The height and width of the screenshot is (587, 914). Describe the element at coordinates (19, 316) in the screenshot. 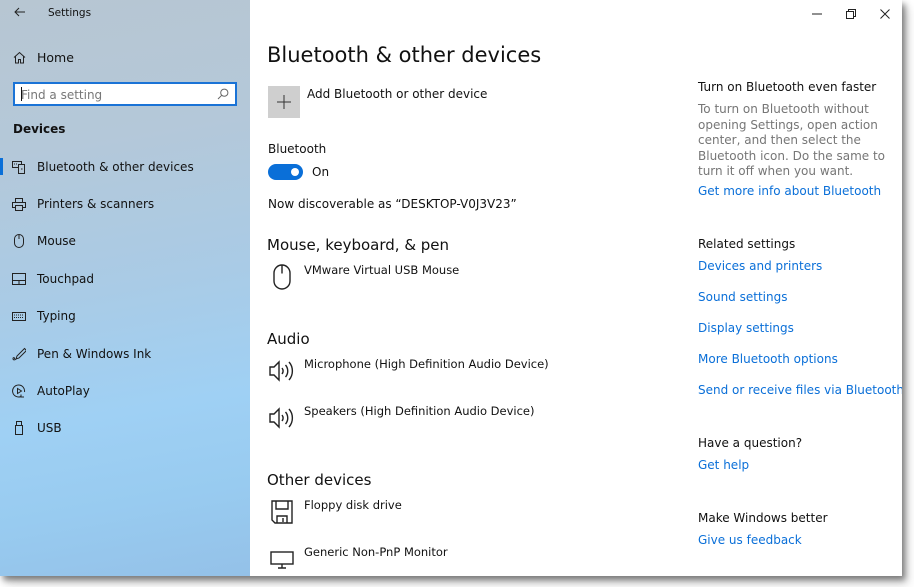

I see `keyboard-icon` at that location.